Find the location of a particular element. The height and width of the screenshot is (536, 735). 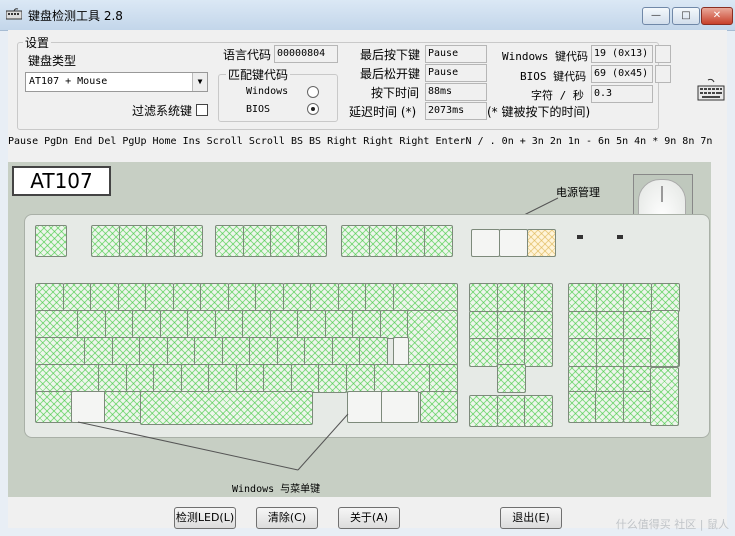

title-bar: 键盘检测工具 2.8 — □ ✕ is located at coordinates (367, 15).